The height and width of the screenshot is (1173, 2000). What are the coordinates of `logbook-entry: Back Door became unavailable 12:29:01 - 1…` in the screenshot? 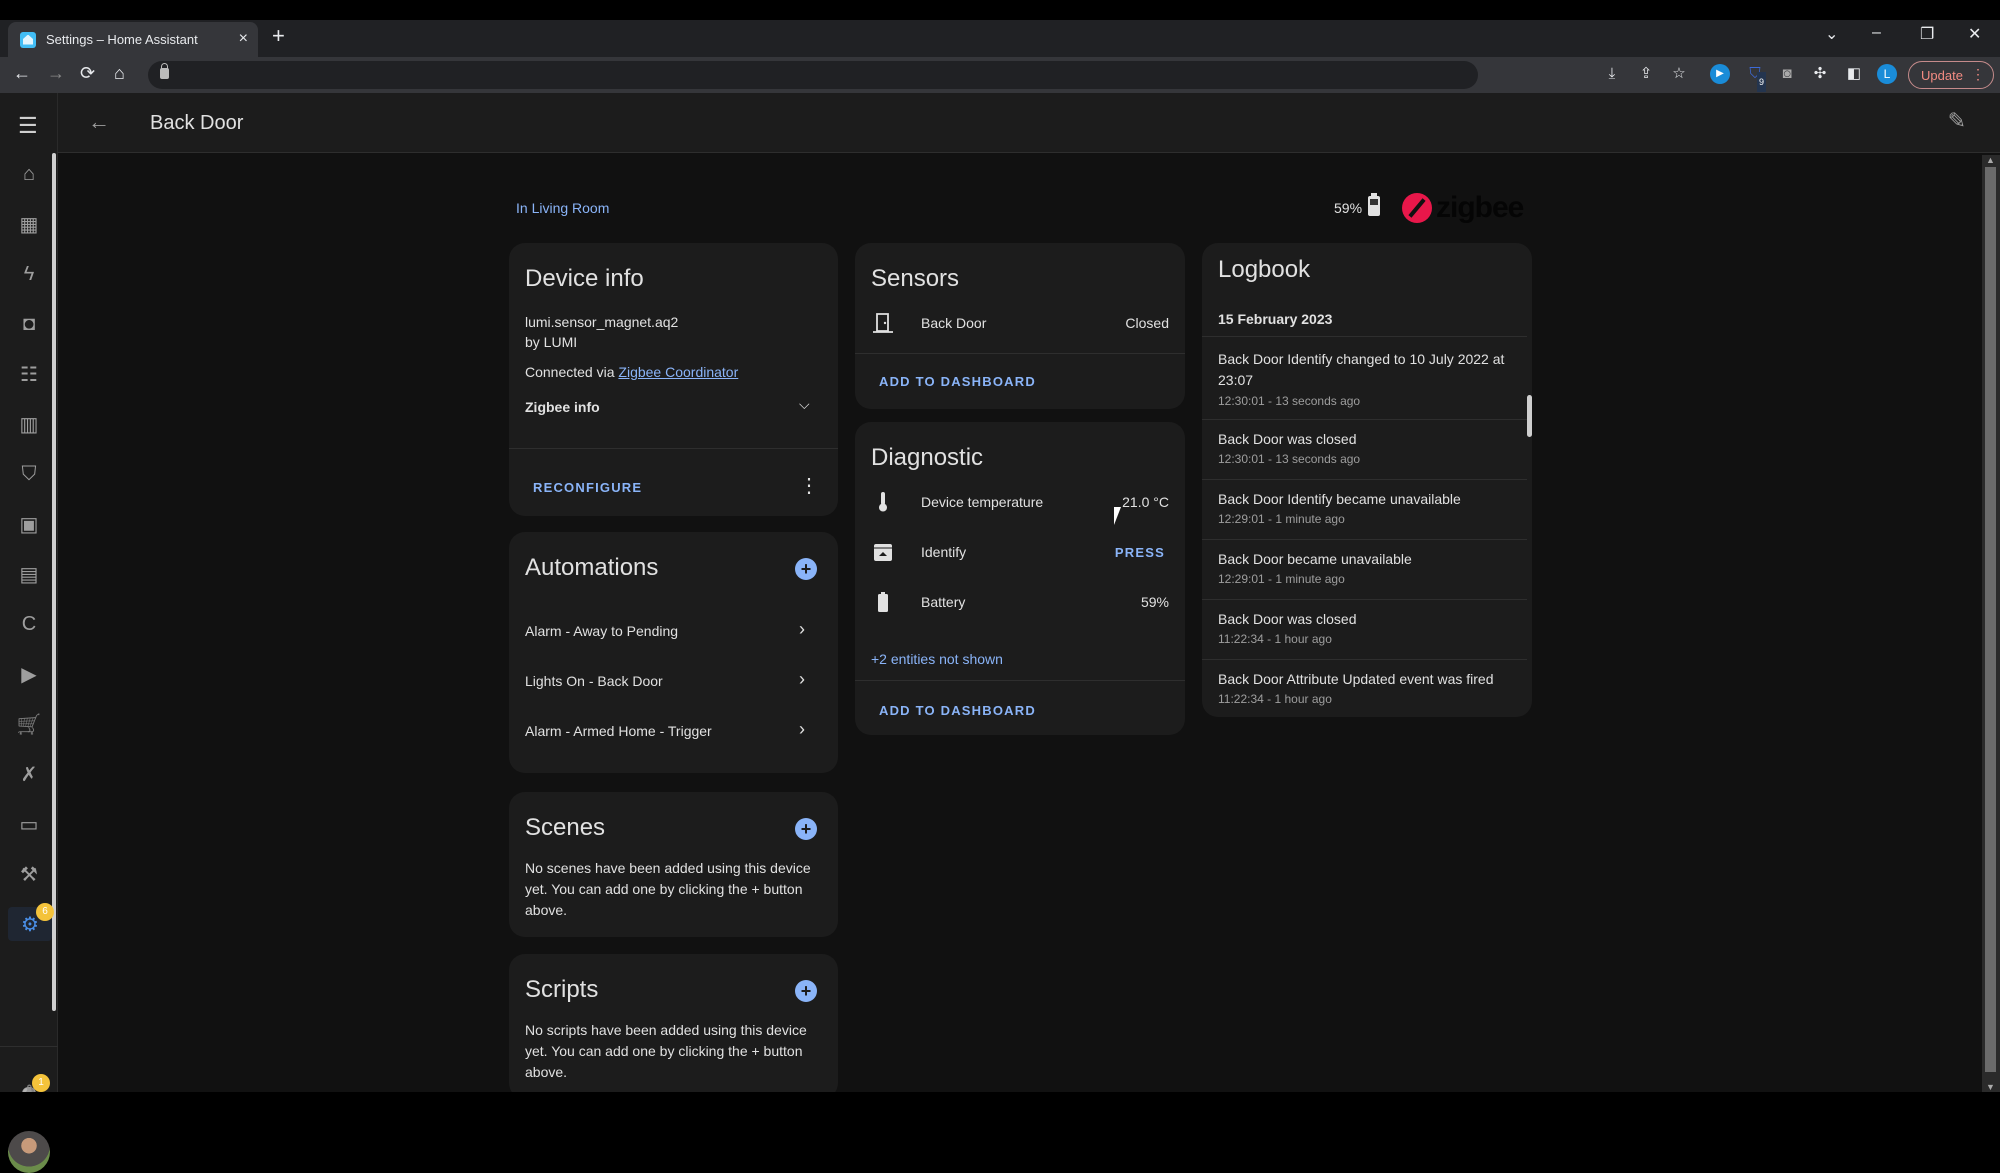 It's located at (1364, 575).